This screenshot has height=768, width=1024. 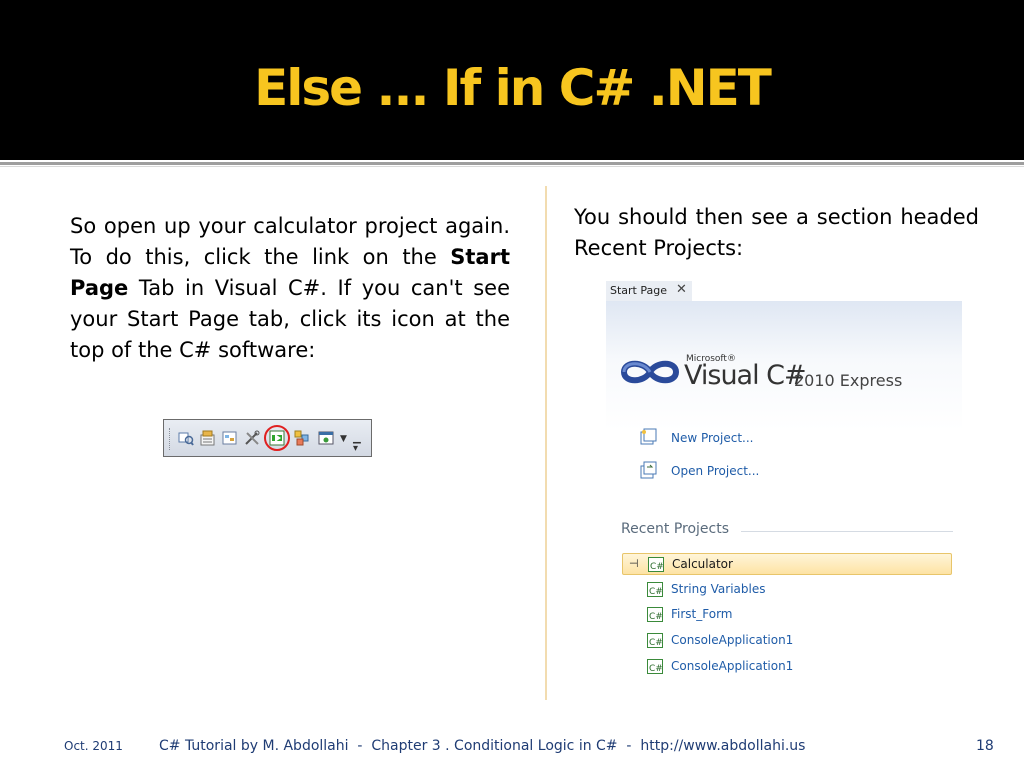 What do you see at coordinates (170, 439) in the screenshot?
I see `toolbar-grip` at bounding box center [170, 439].